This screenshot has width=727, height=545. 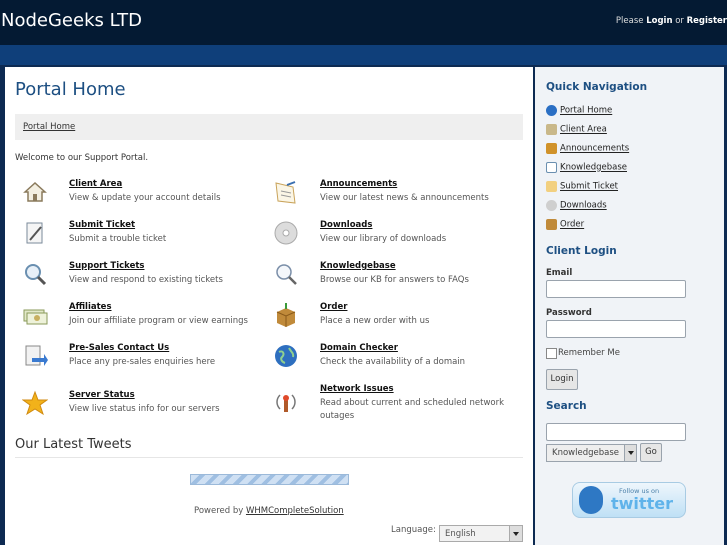 I want to click on pre-sales-contact-link: Pre-Sales Contact Us, so click(x=119, y=348).